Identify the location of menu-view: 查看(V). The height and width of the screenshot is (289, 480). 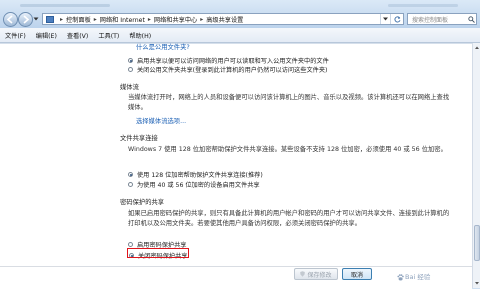
(77, 35).